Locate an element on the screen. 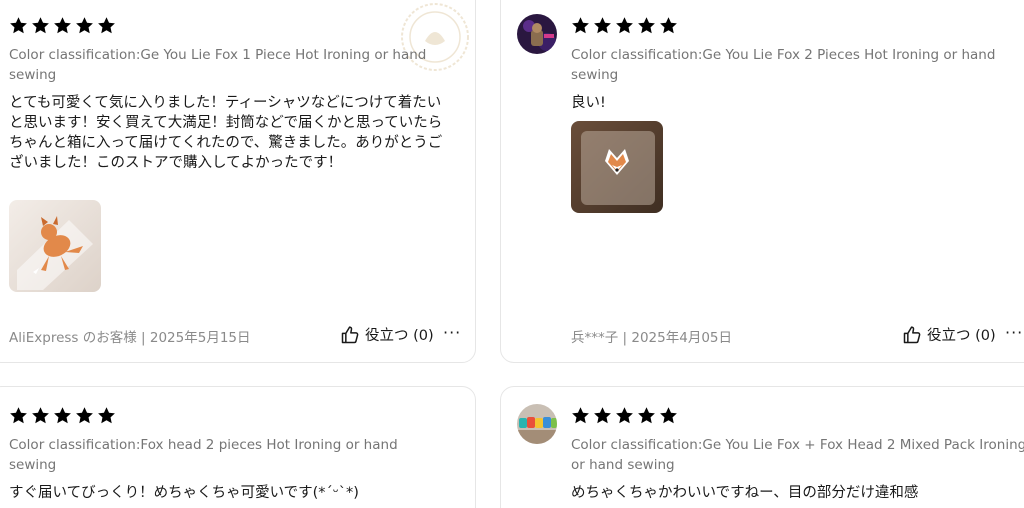 The width and height of the screenshot is (1024, 508). review-text: めちゃくちゃかわいいですねー、目の部分だけ違和感 is located at coordinates (745, 493).